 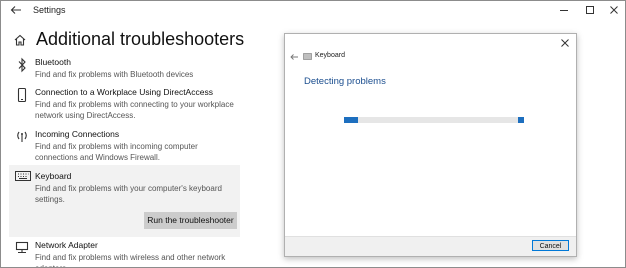 What do you see at coordinates (53, 176) in the screenshot?
I see `troubleshooter-name: Keyboard` at bounding box center [53, 176].